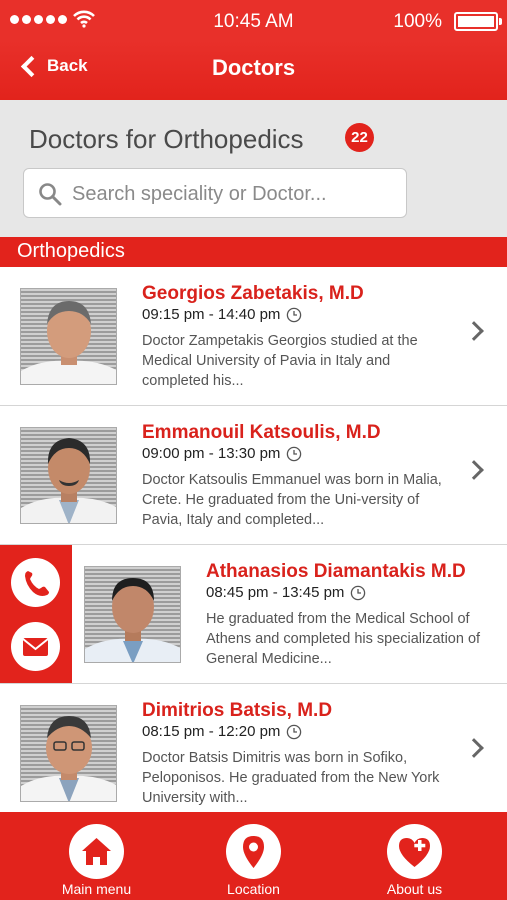  Describe the element at coordinates (166, 139) in the screenshot. I see `list-title: Doctors for Orthopedics` at that location.